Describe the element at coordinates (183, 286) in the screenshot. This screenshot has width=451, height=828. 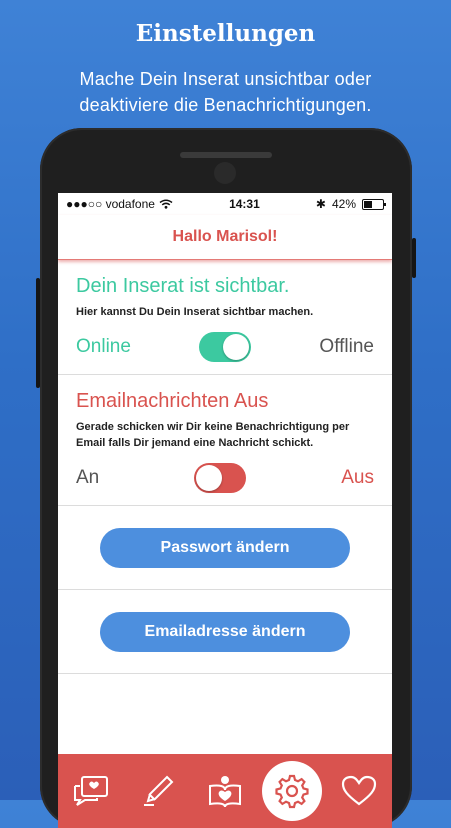
I see `visibility-title: Dein Inserat ist sichtbar.` at that location.